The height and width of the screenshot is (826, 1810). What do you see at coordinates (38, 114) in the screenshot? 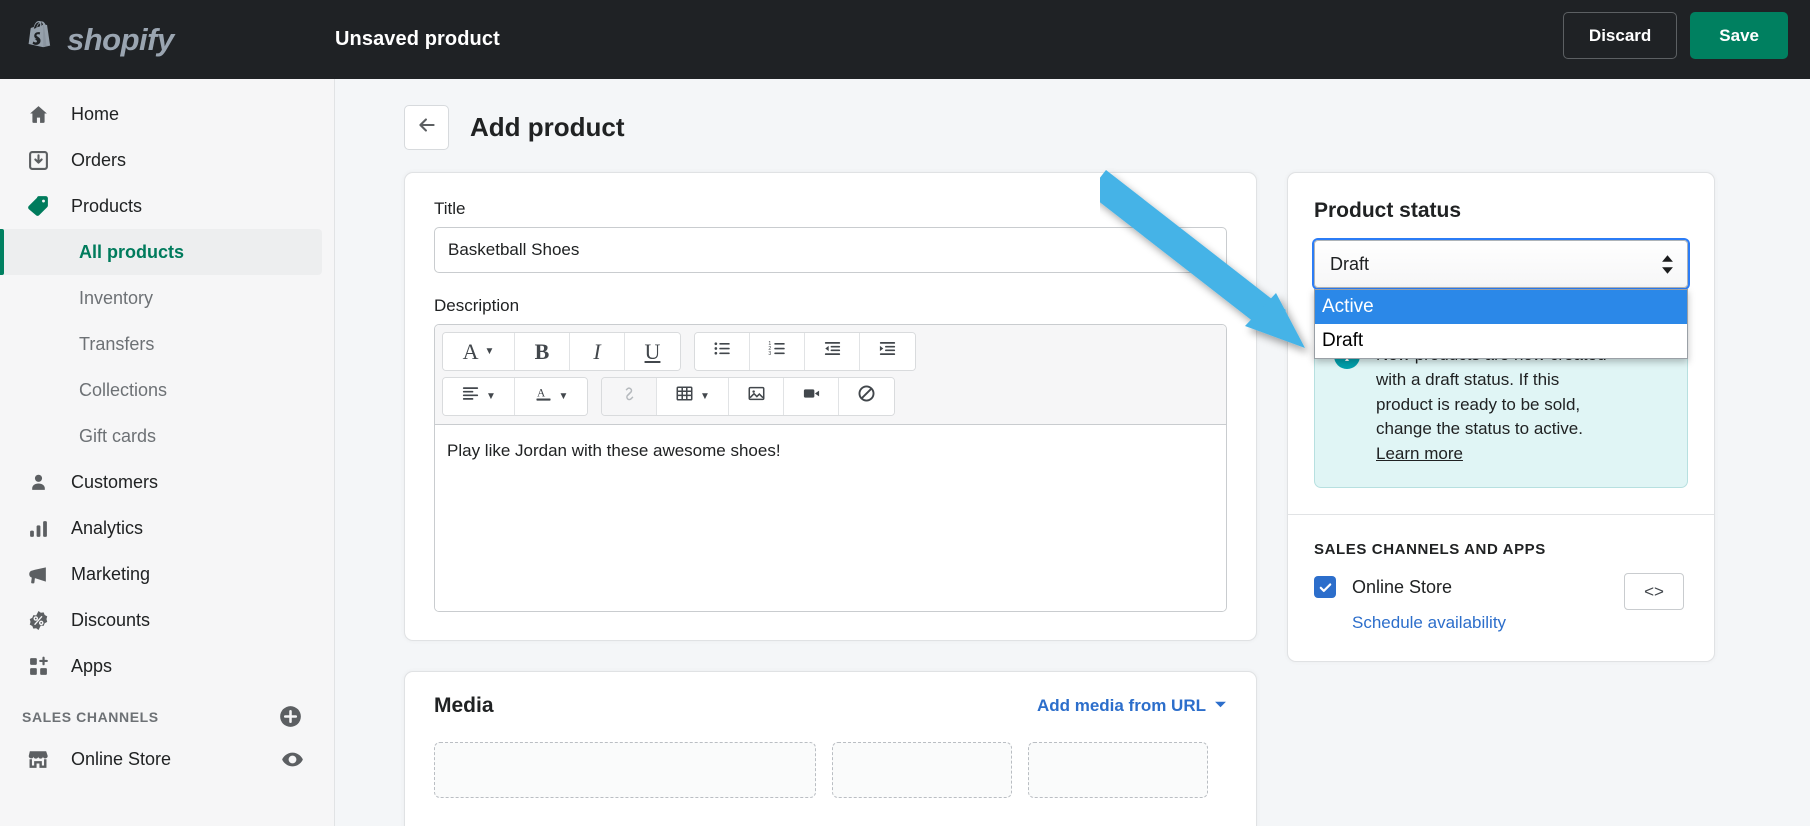
I see `home-icon` at bounding box center [38, 114].